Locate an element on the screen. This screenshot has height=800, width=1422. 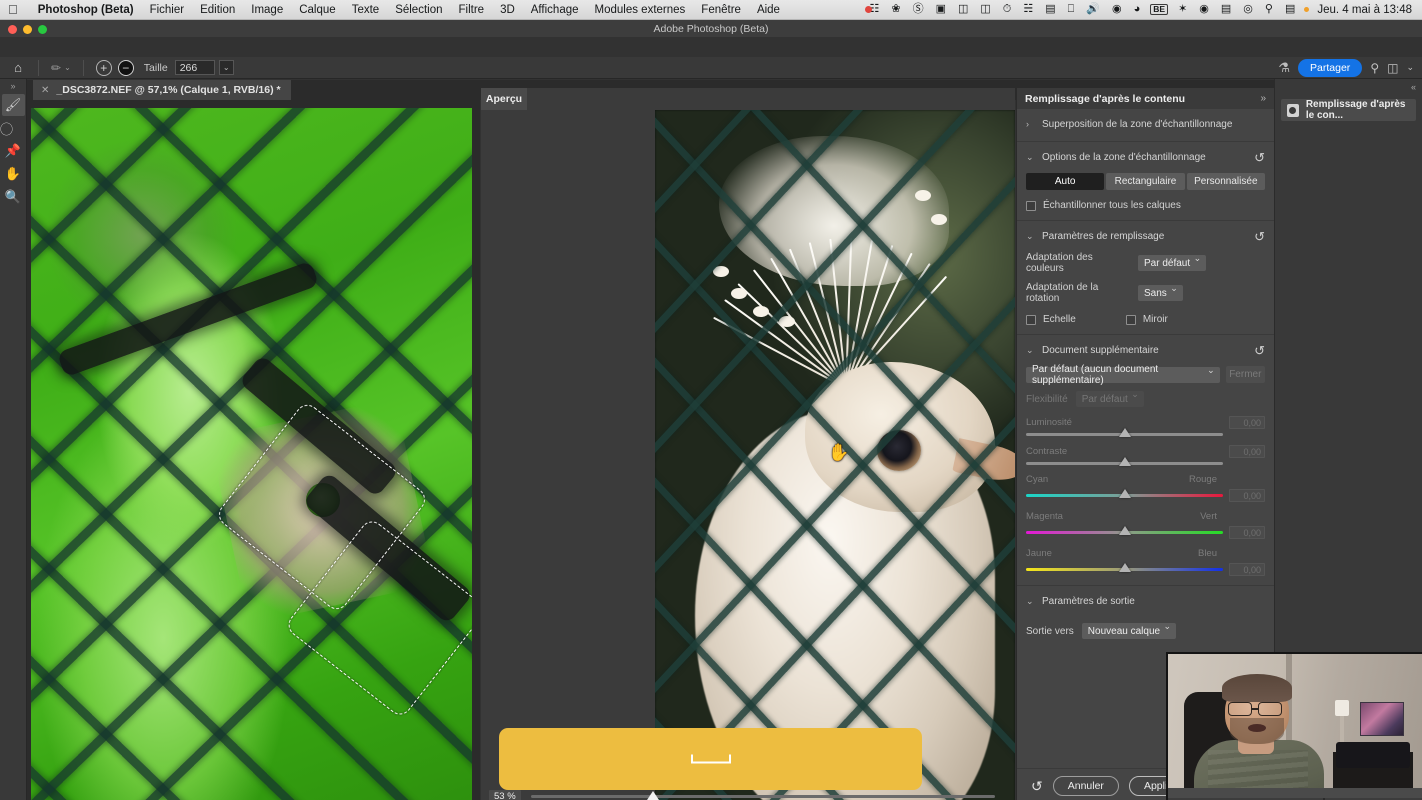
slider-jaune-bleu-value: 0,00 is located at coordinates (1247, 569).